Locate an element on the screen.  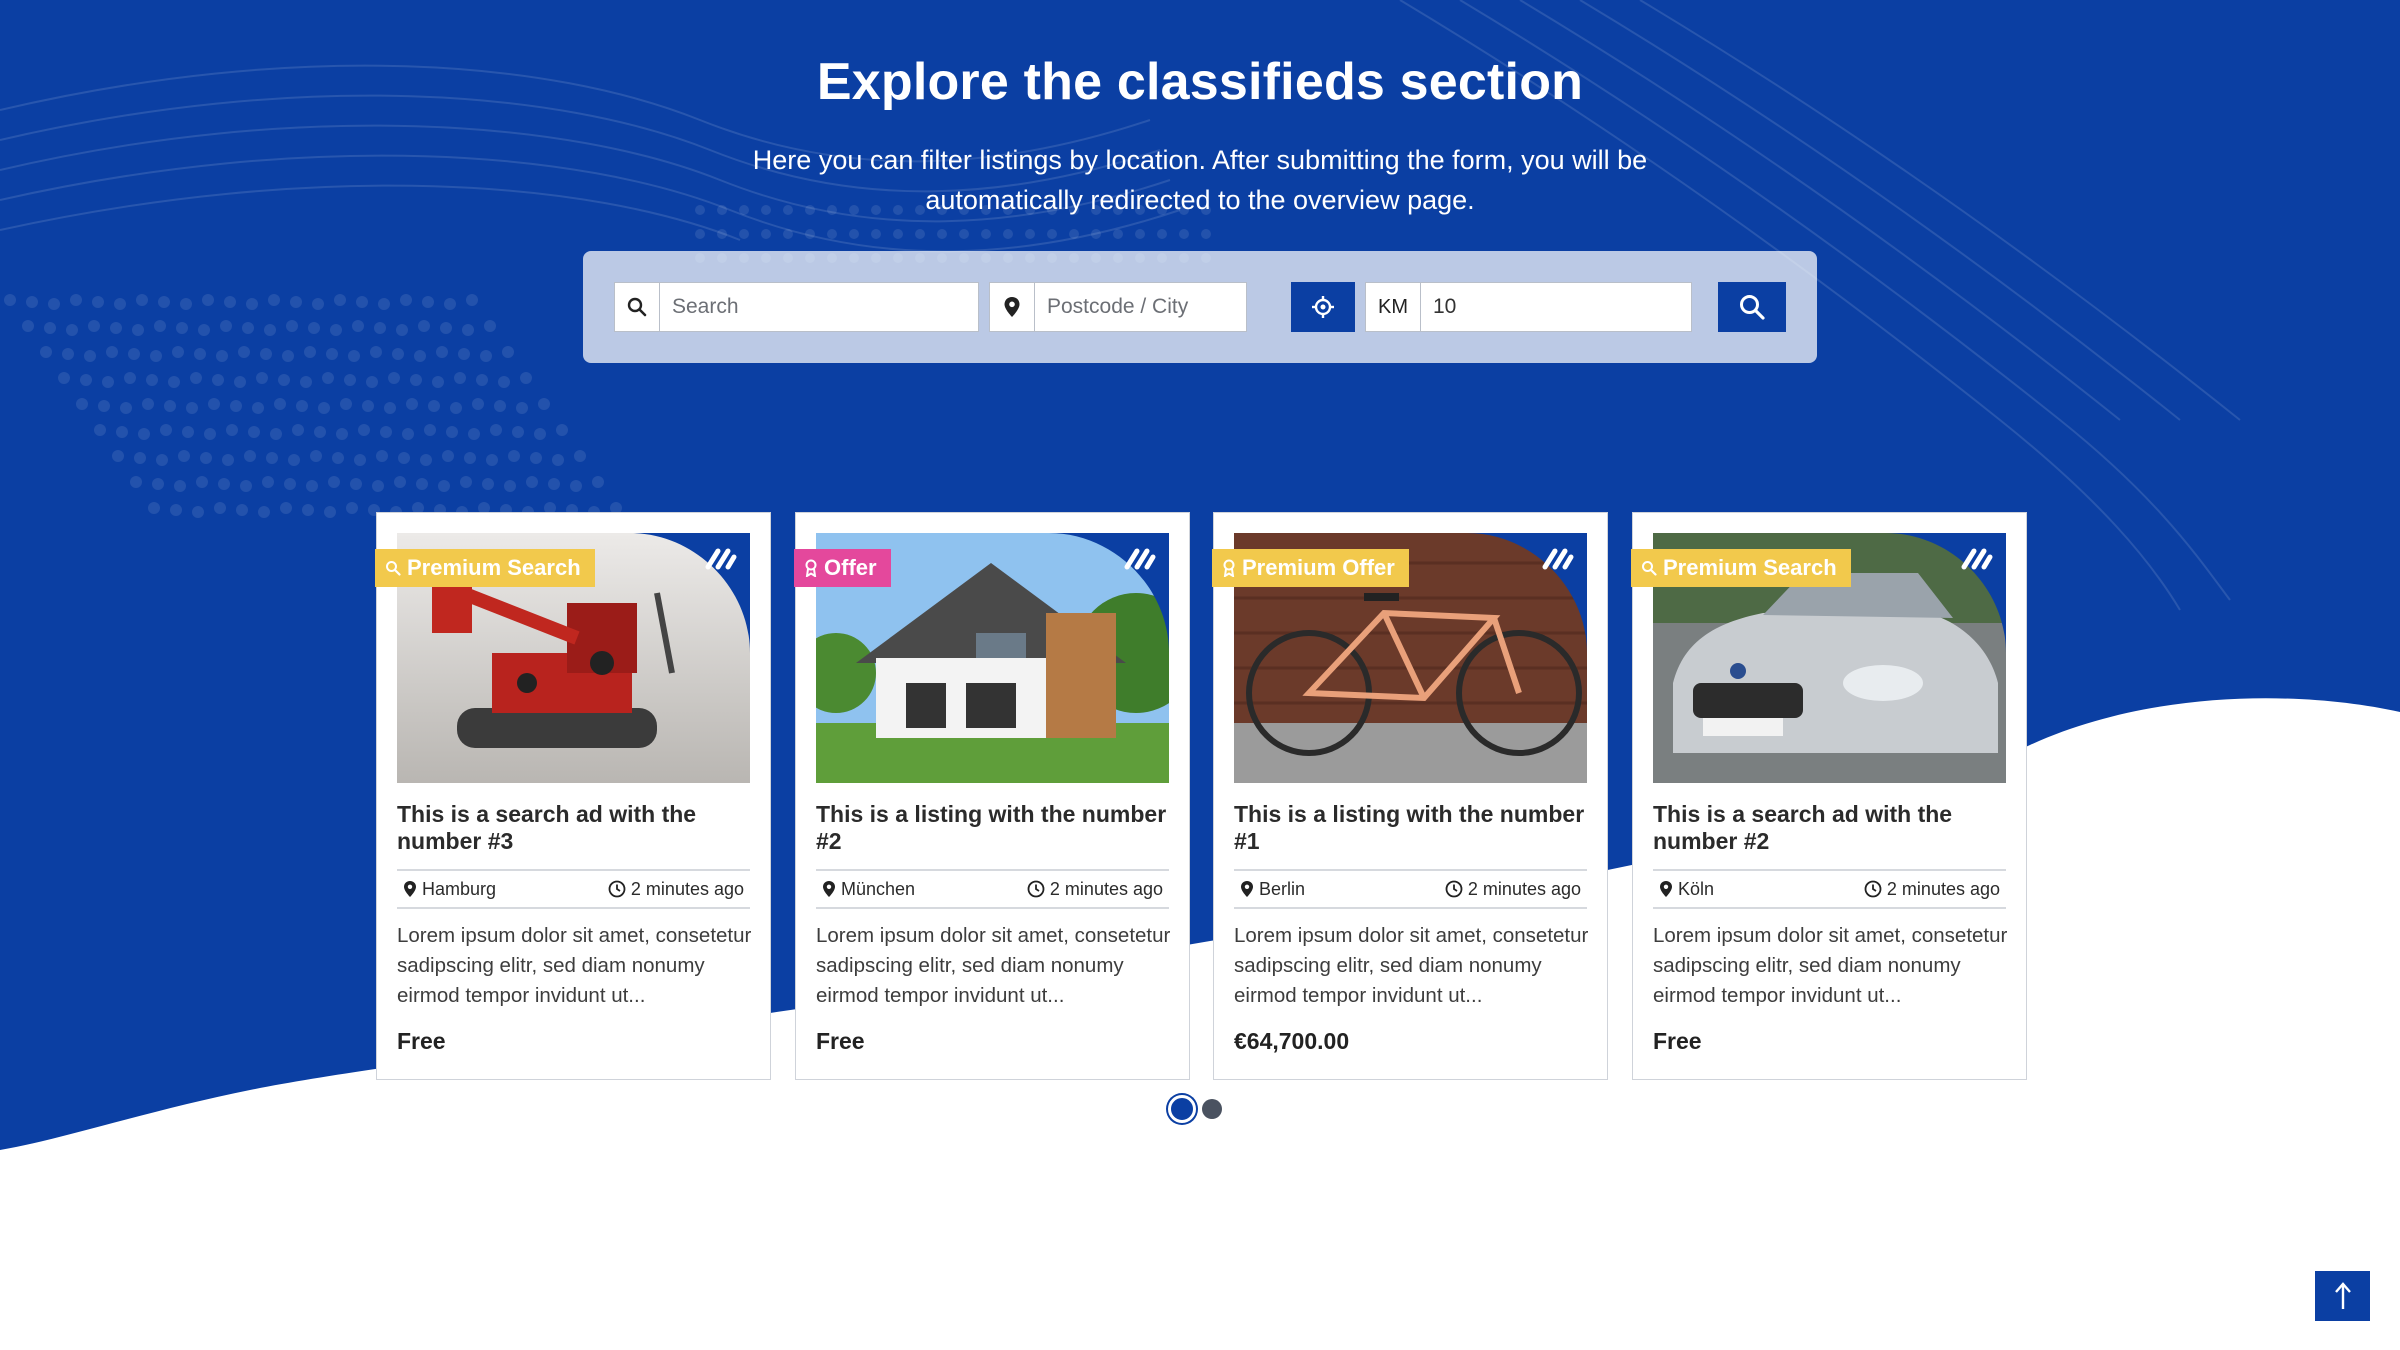
locate-me-button is located at coordinates (1323, 307).